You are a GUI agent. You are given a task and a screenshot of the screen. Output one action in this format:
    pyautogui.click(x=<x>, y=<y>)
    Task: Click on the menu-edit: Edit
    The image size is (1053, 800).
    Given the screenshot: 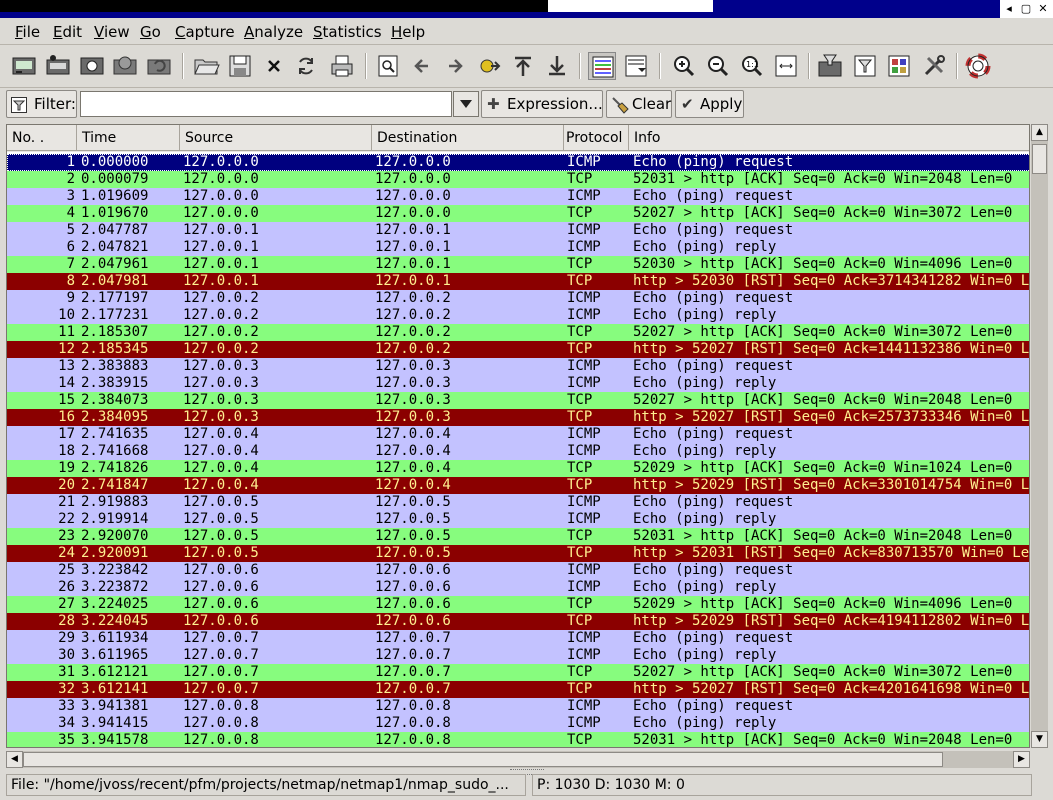 What is the action you would take?
    pyautogui.click(x=67, y=32)
    